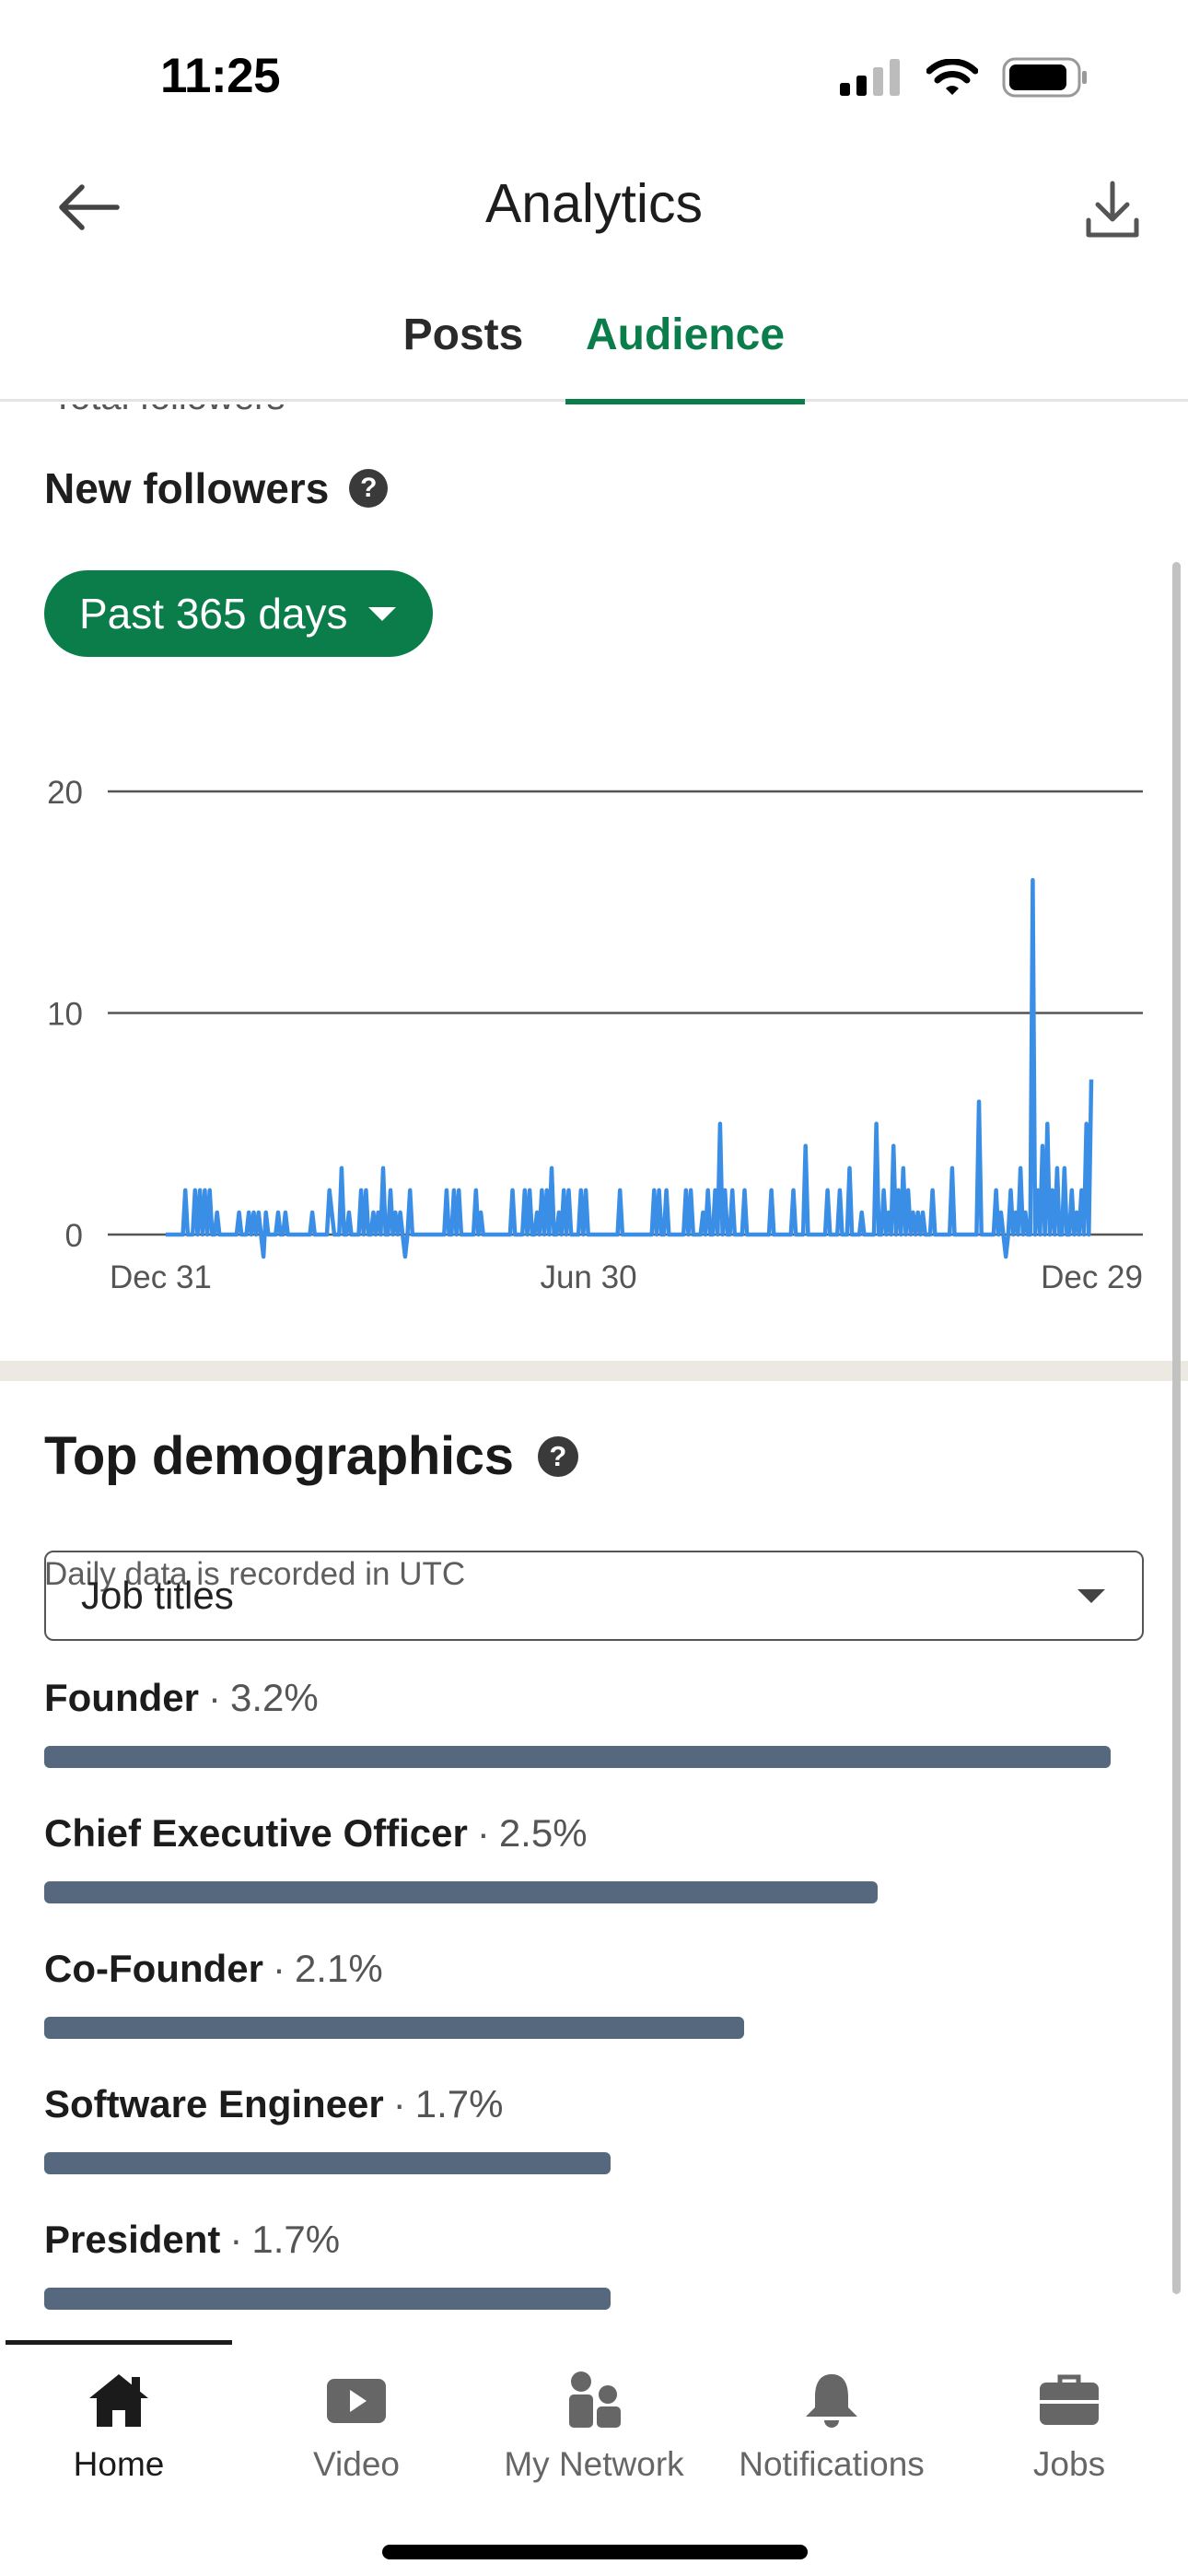 This screenshot has width=1188, height=2576. What do you see at coordinates (157, 1595) in the screenshot?
I see `demographic-type-value: Job titles` at bounding box center [157, 1595].